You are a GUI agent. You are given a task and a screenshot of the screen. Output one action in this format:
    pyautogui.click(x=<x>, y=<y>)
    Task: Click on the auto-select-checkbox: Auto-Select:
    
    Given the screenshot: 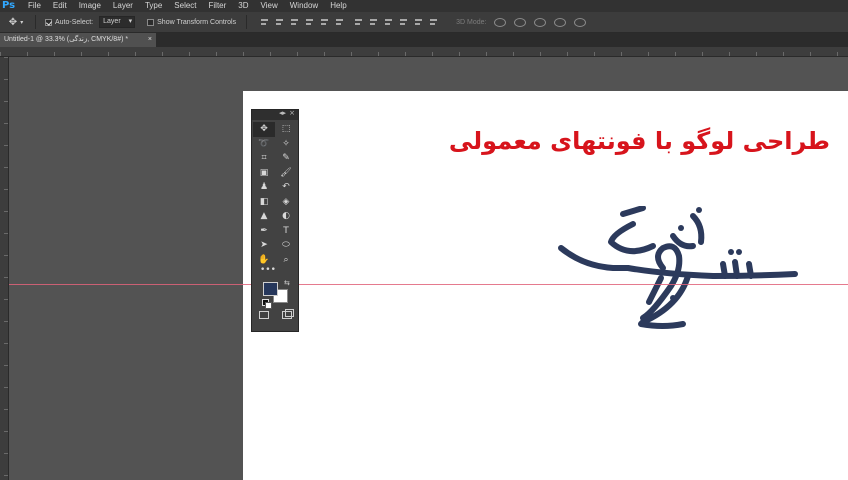 What is the action you would take?
    pyautogui.click(x=69, y=22)
    